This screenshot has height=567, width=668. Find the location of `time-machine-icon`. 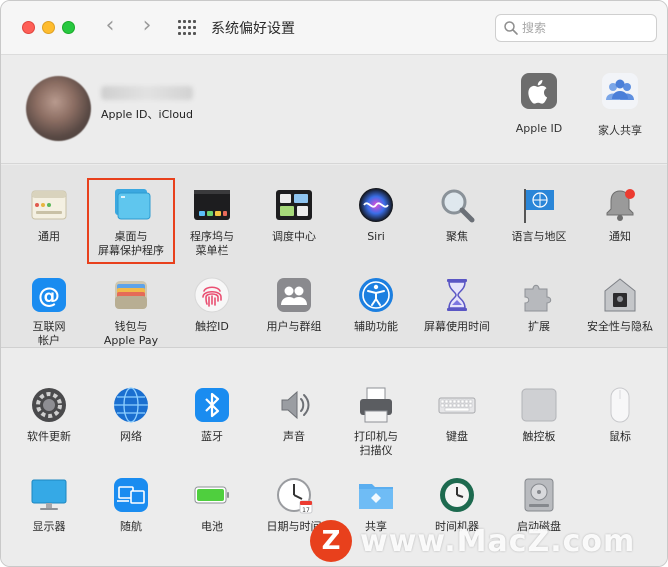

time-machine-icon is located at coordinates (457, 495).